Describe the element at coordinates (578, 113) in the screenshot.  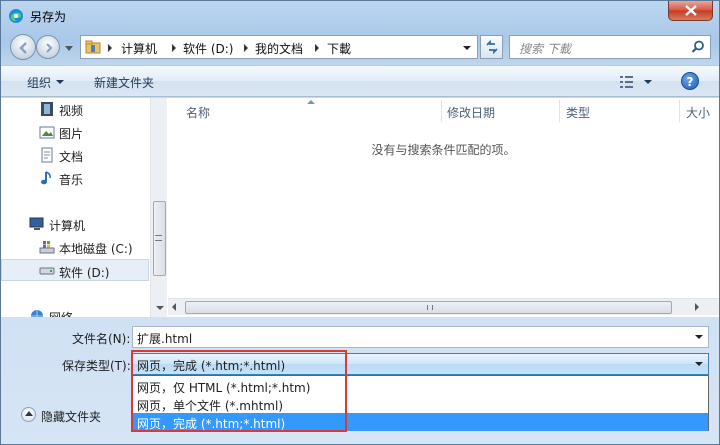
I see `column-header-label: 类型` at that location.